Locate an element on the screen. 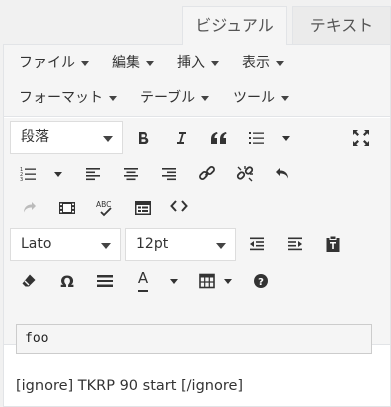 The width and height of the screenshot is (391, 407). horizontal-rule-icon is located at coordinates (105, 281).